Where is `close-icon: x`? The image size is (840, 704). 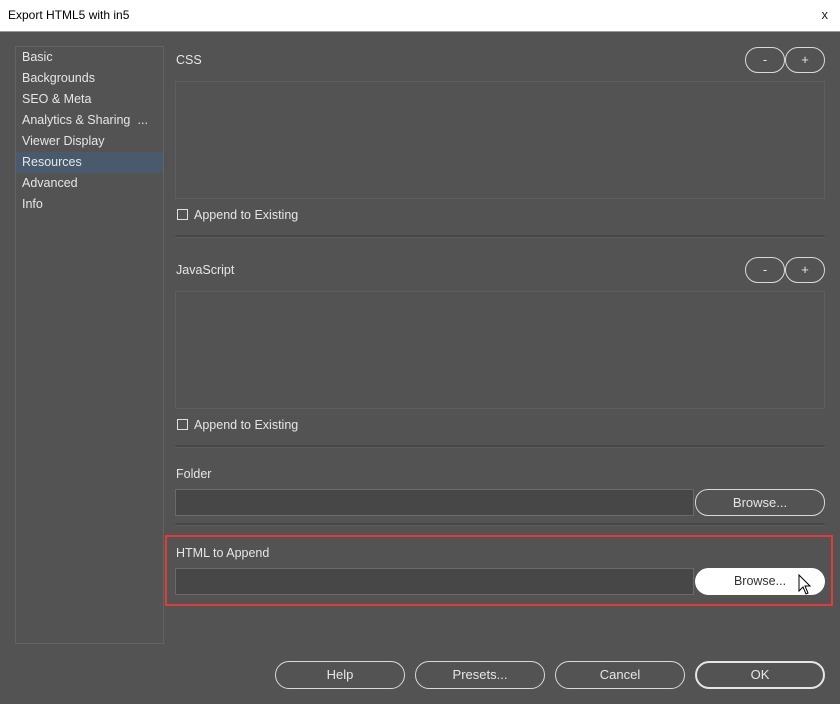
close-icon: x is located at coordinates (825, 14).